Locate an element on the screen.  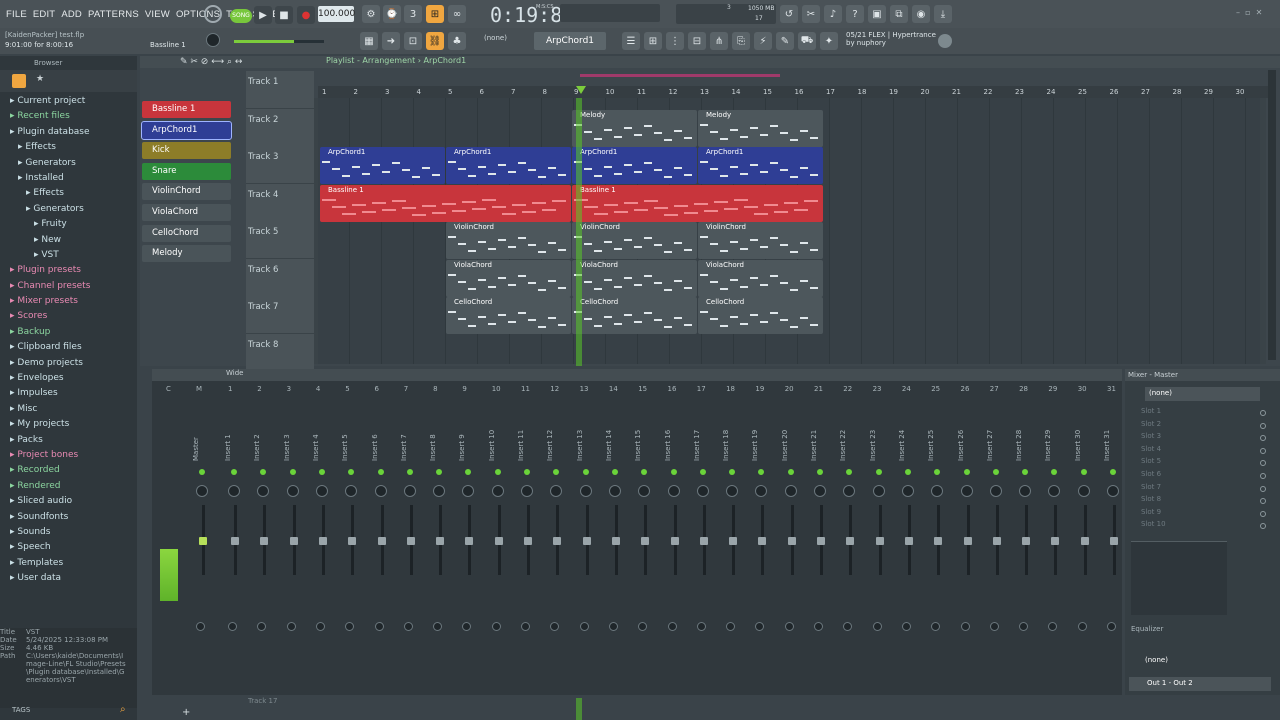
insert-strip: Insert 6 is located at coordinates (383, 542).